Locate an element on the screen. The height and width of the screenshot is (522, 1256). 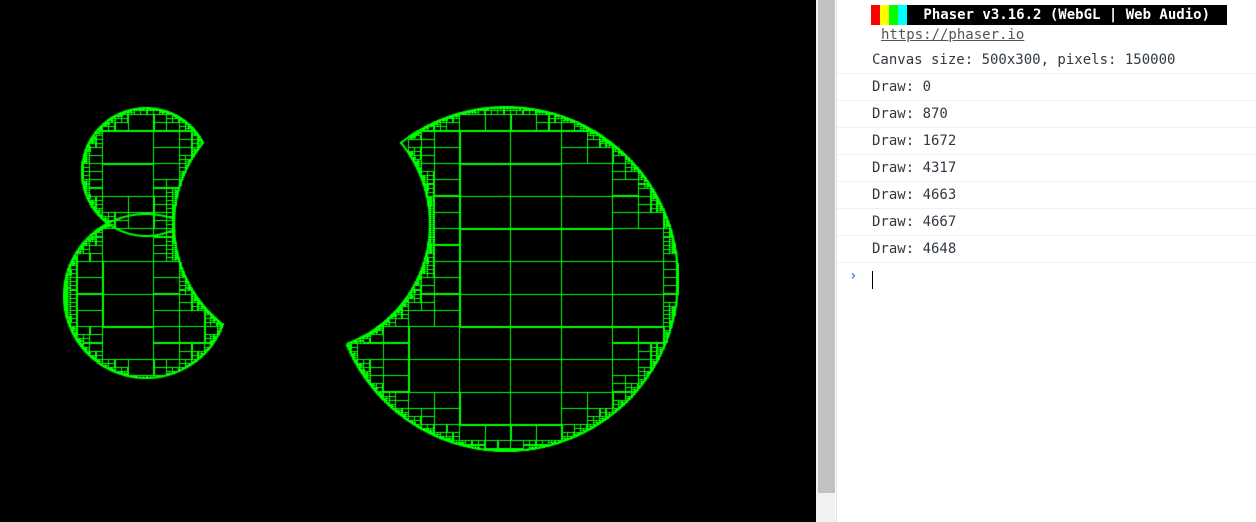
log-line: Draw: 4663 is located at coordinates (1046, 195).